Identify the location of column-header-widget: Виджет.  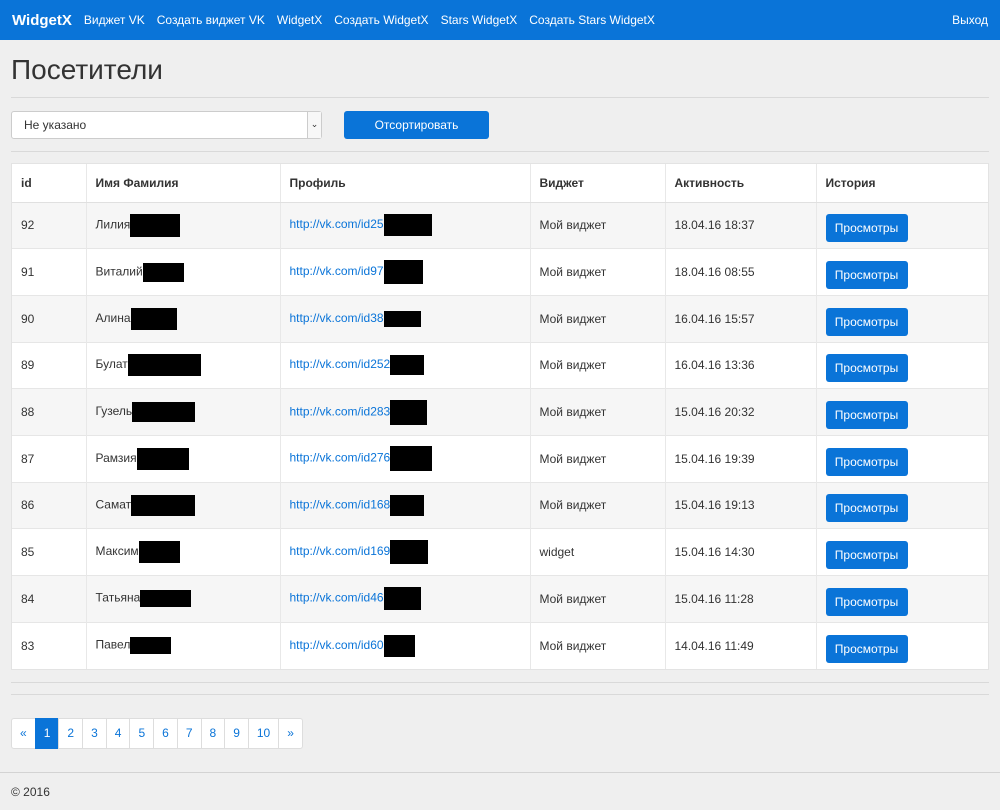
(598, 183).